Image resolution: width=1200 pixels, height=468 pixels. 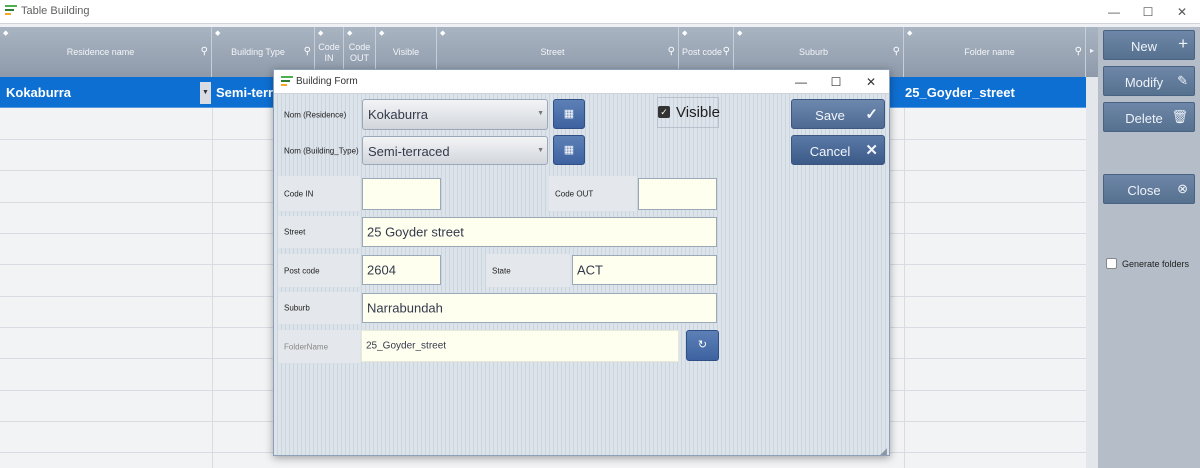 I want to click on residence-combobox: Kokaburra ▼, so click(x=455, y=114).